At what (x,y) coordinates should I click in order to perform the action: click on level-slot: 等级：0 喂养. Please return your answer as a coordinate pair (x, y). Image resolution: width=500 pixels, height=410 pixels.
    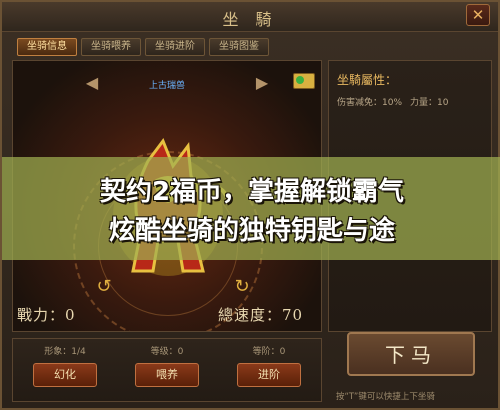
    Looking at the image, I should click on (167, 366).